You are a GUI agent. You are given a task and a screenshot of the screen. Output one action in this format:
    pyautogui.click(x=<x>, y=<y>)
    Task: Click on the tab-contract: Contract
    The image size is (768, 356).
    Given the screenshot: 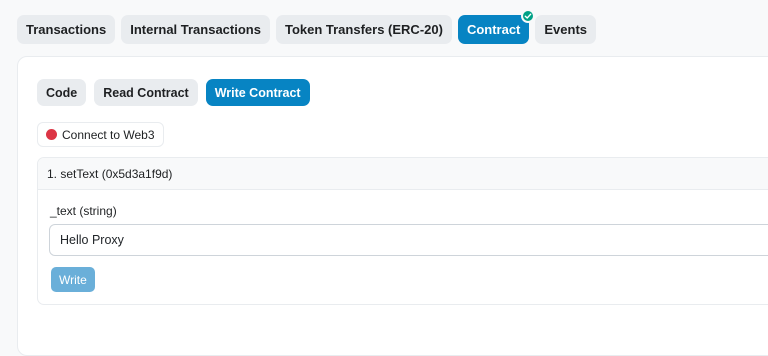 What is the action you would take?
    pyautogui.click(x=496, y=26)
    